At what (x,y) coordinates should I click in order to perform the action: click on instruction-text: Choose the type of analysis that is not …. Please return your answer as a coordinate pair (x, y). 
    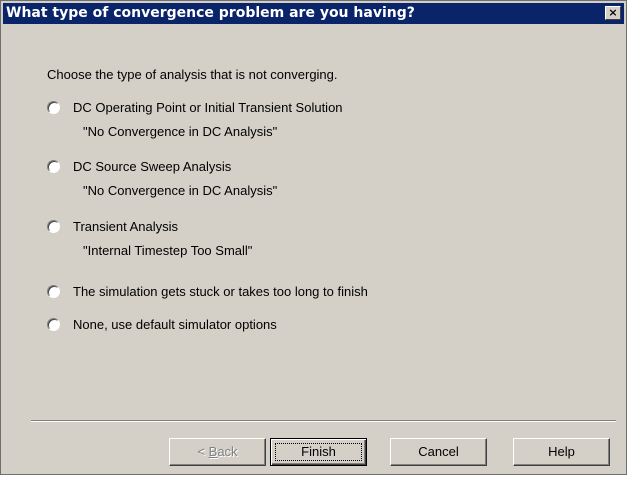
    Looking at the image, I should click on (192, 74).